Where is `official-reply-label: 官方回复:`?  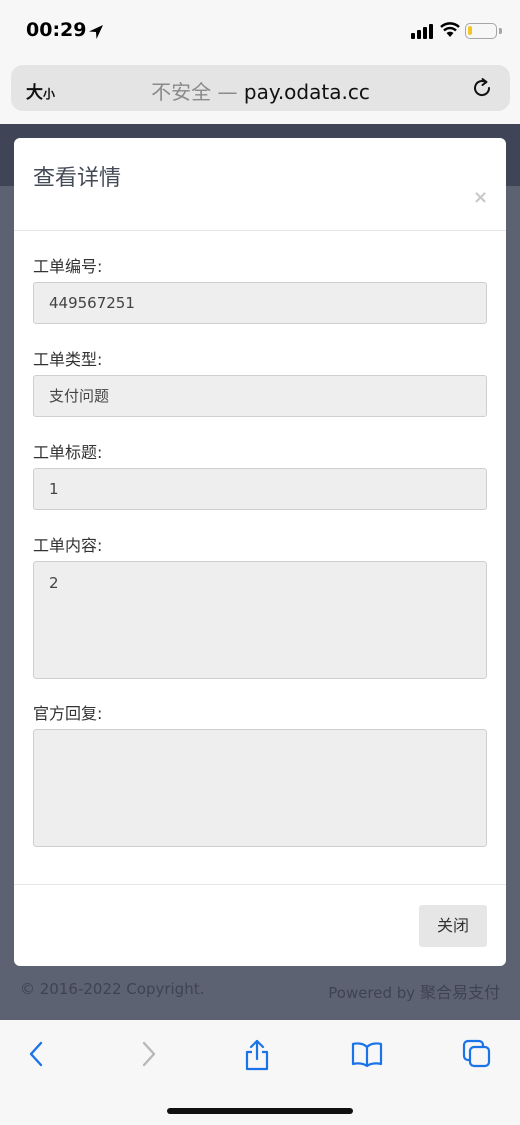 official-reply-label: 官方回复: is located at coordinates (68, 713).